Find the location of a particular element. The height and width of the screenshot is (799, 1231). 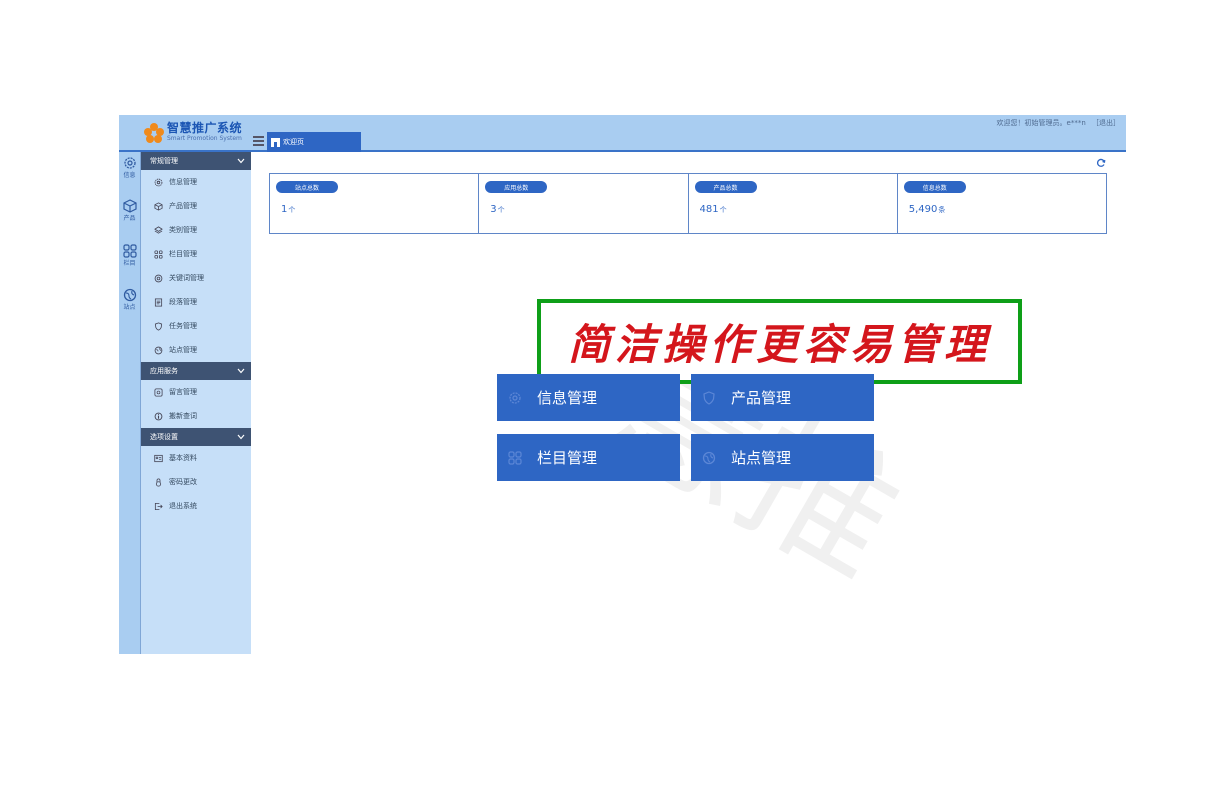

stat-apps: 应用总数 3个 is located at coordinates (584, 203).